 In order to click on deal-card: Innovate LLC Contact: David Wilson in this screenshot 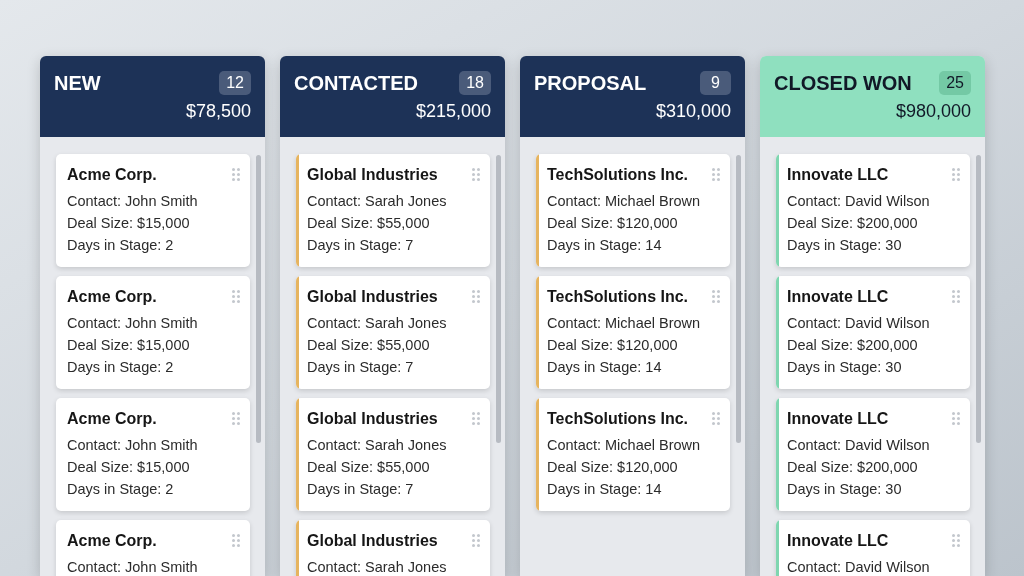, I will do `click(873, 548)`.